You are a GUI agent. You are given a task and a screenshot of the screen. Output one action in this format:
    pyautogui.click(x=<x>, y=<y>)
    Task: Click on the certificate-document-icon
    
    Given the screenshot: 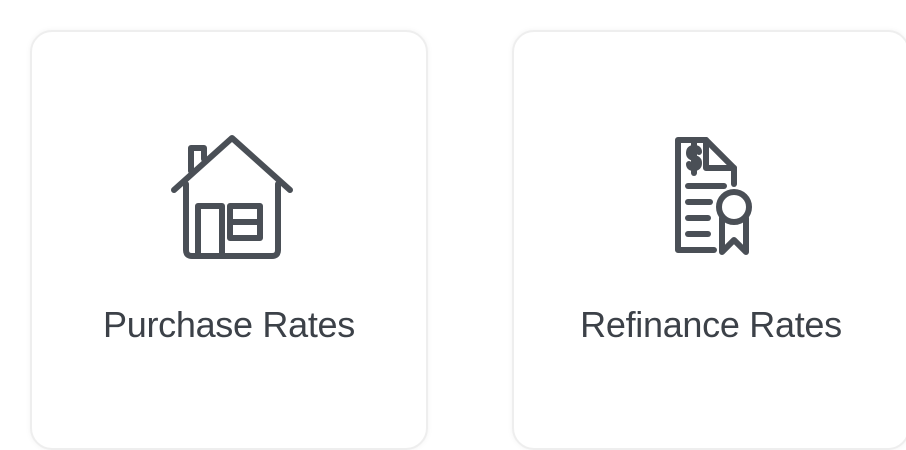 What is the action you would take?
    pyautogui.click(x=711, y=197)
    